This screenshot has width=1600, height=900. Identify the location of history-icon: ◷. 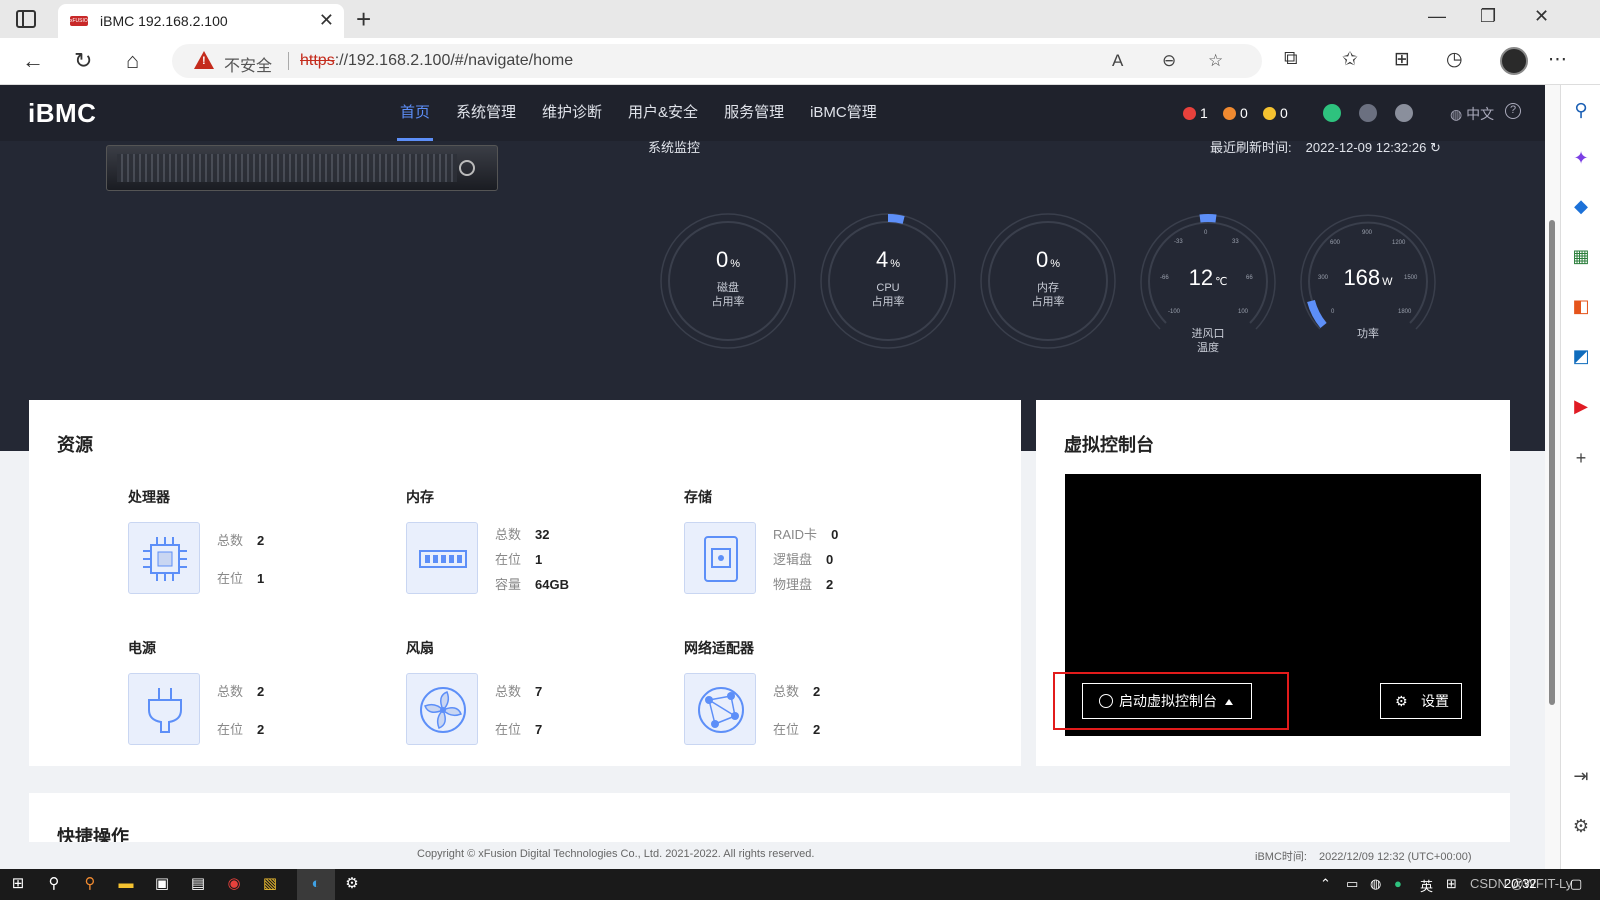
(1454, 59).